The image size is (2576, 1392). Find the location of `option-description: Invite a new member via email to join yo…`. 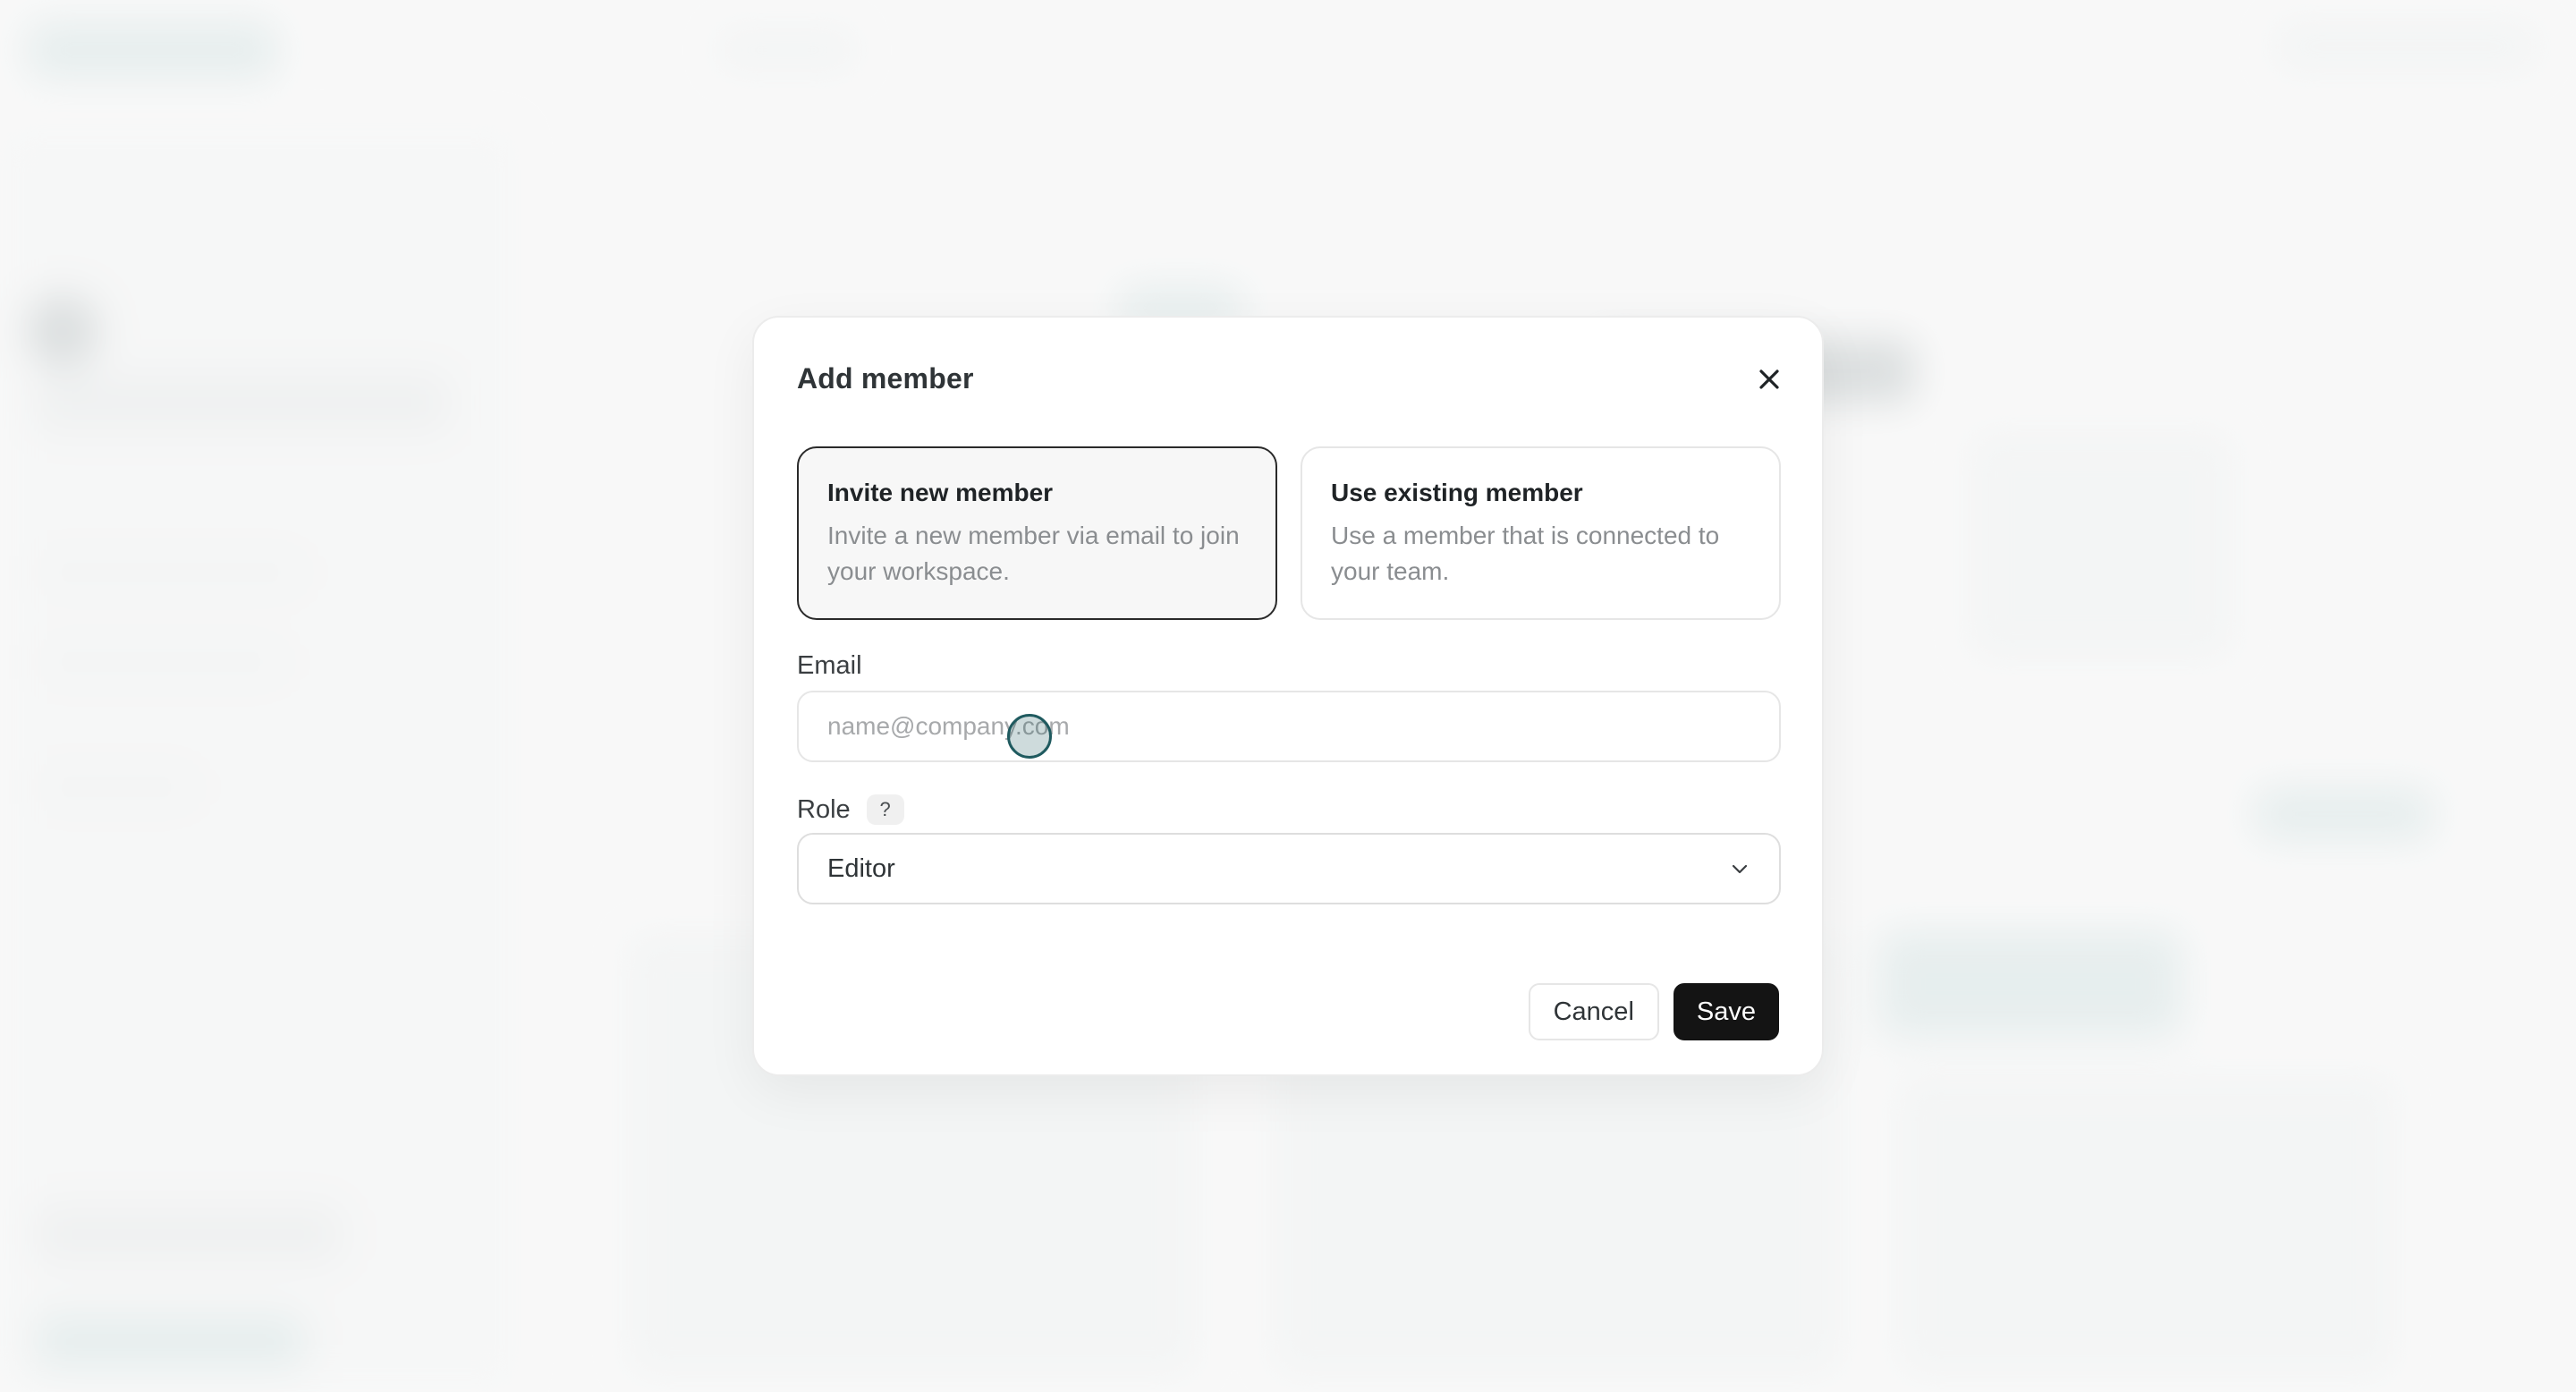

option-description: Invite a new member via email to join yo… is located at coordinates (1033, 553).